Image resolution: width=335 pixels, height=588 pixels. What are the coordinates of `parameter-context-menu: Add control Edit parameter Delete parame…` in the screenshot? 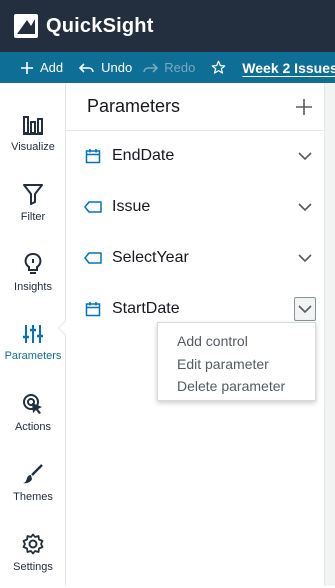 It's located at (236, 361).